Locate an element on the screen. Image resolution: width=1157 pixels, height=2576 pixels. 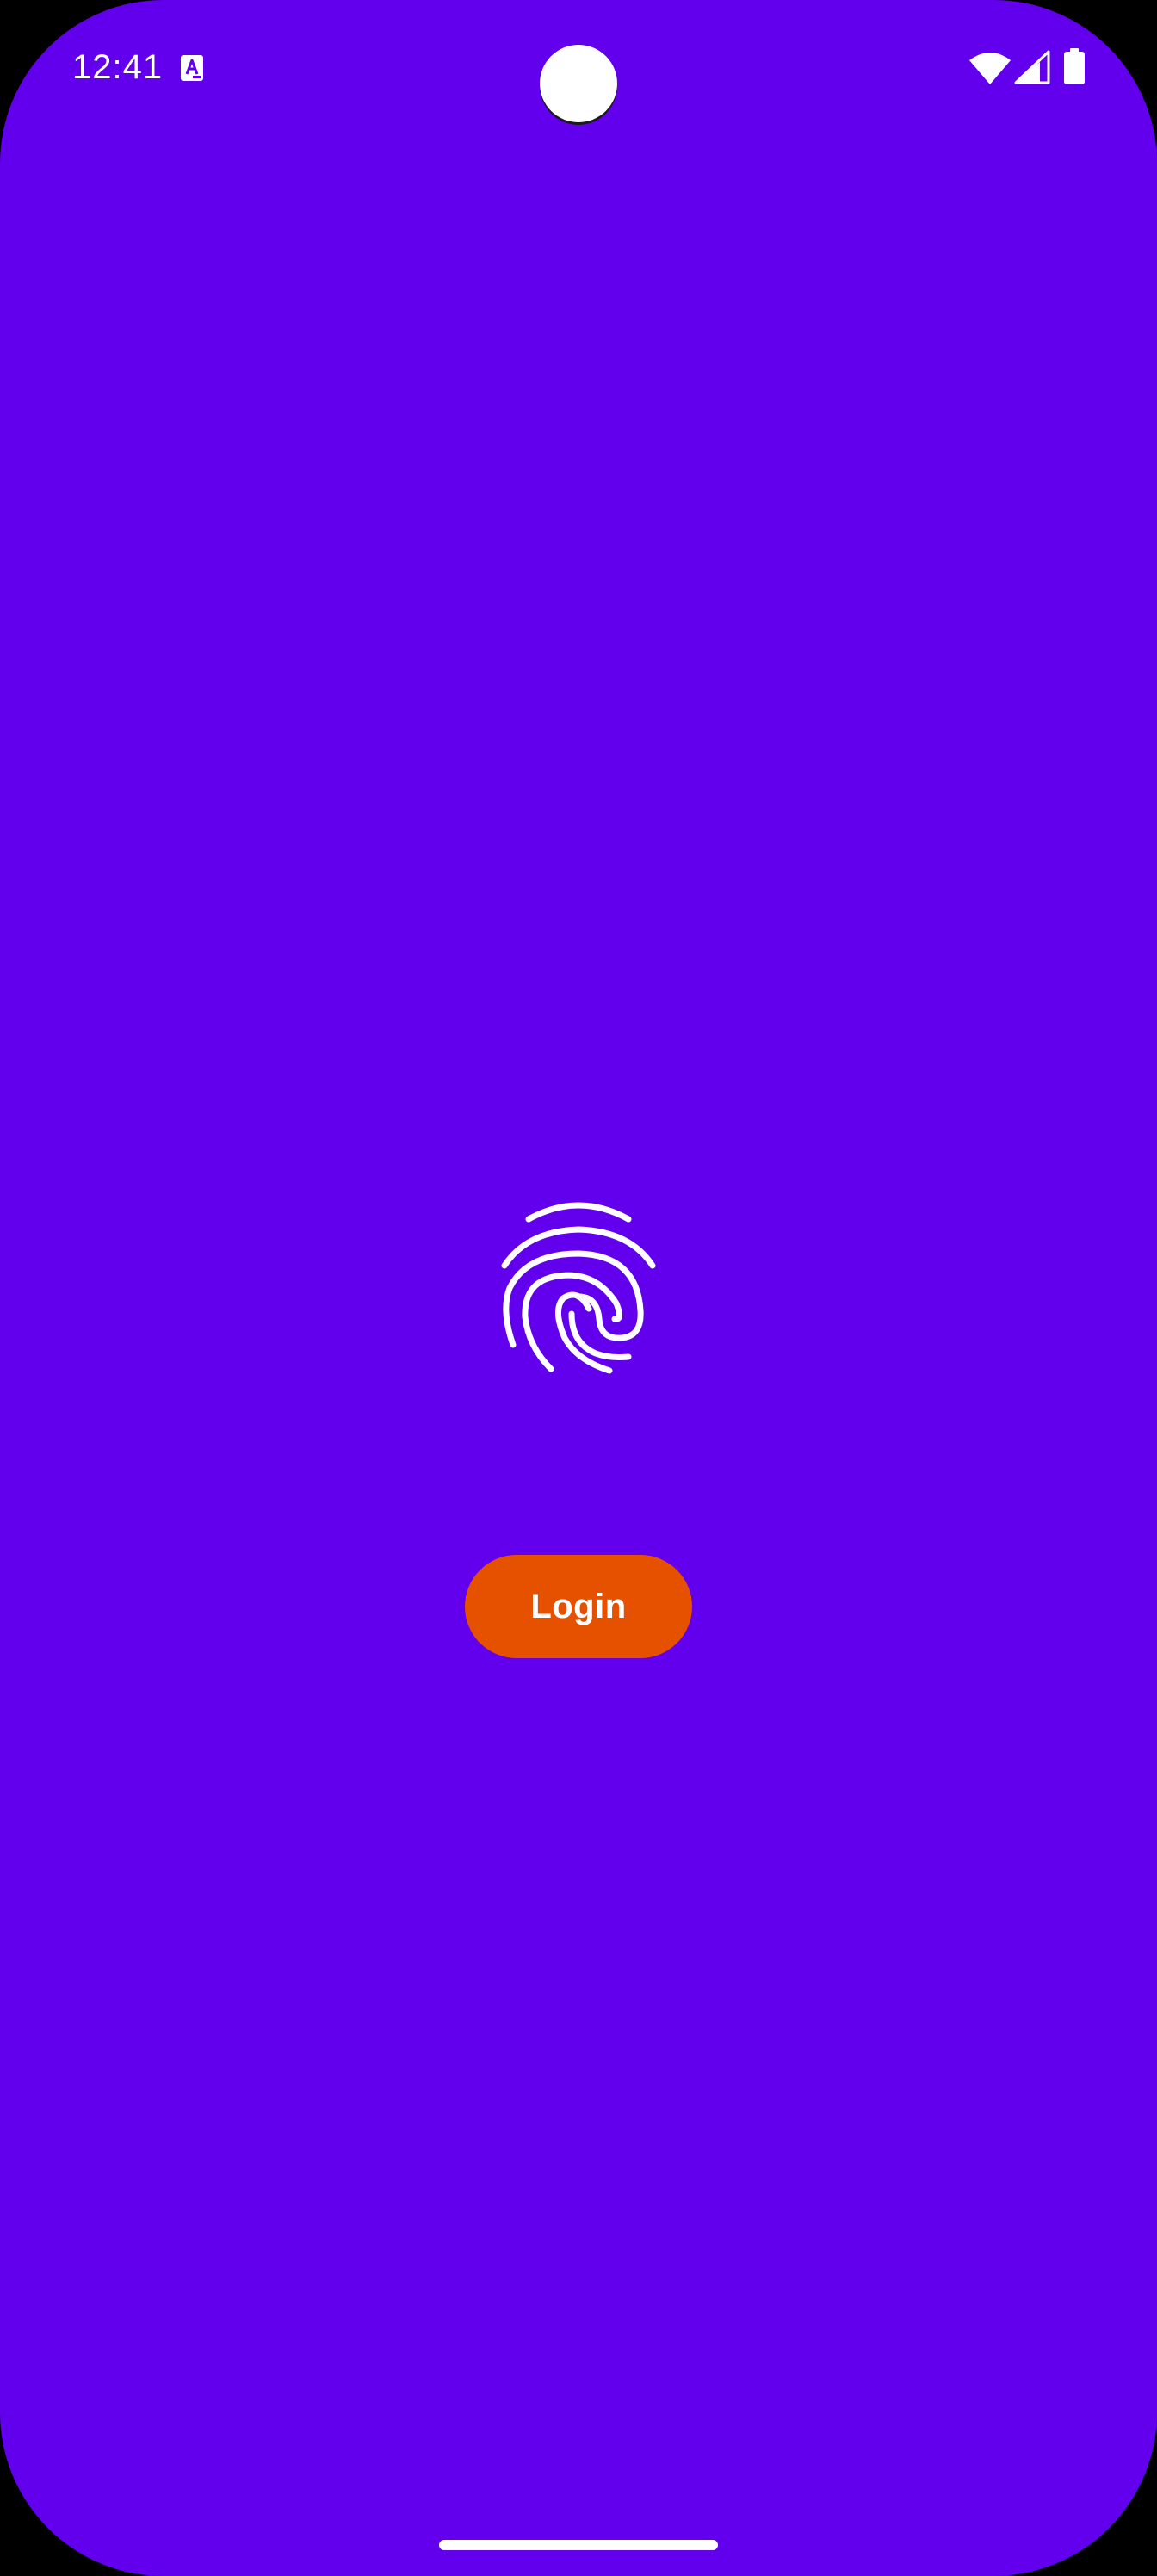
login-button: Login is located at coordinates (579, 1606).